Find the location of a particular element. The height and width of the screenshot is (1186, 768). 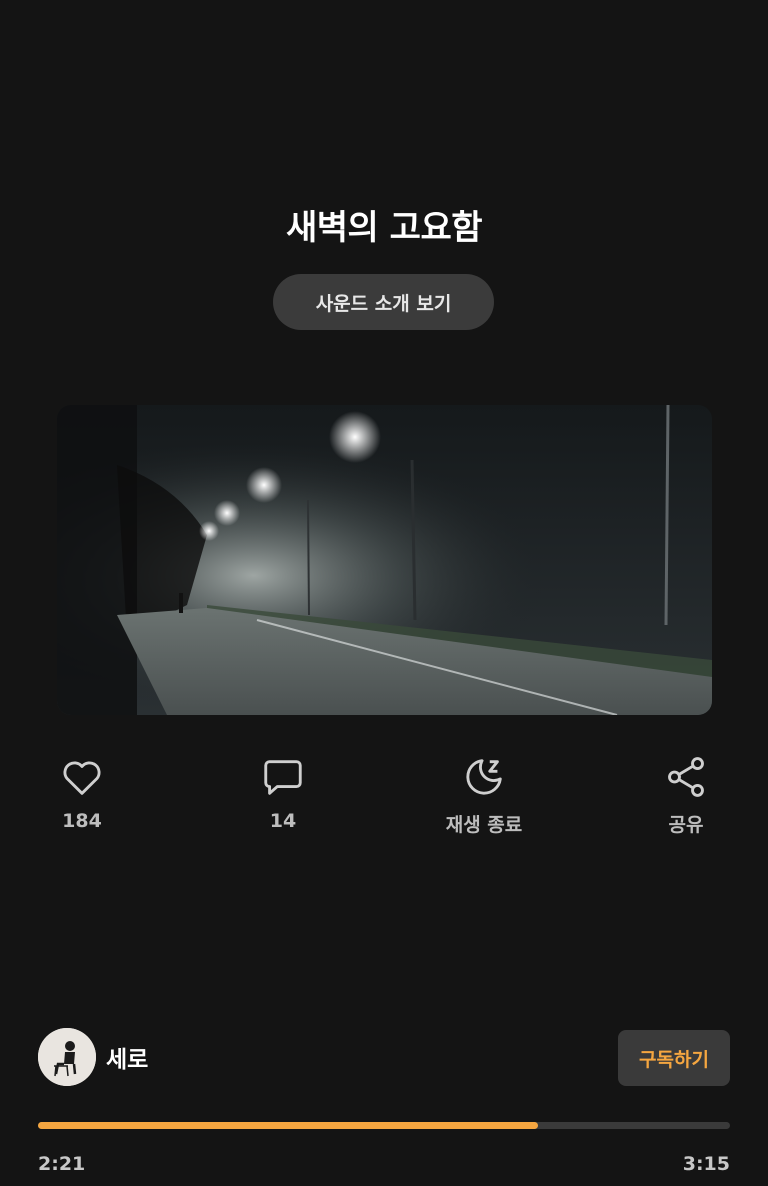

share-action: 공유 is located at coordinates (686, 795).